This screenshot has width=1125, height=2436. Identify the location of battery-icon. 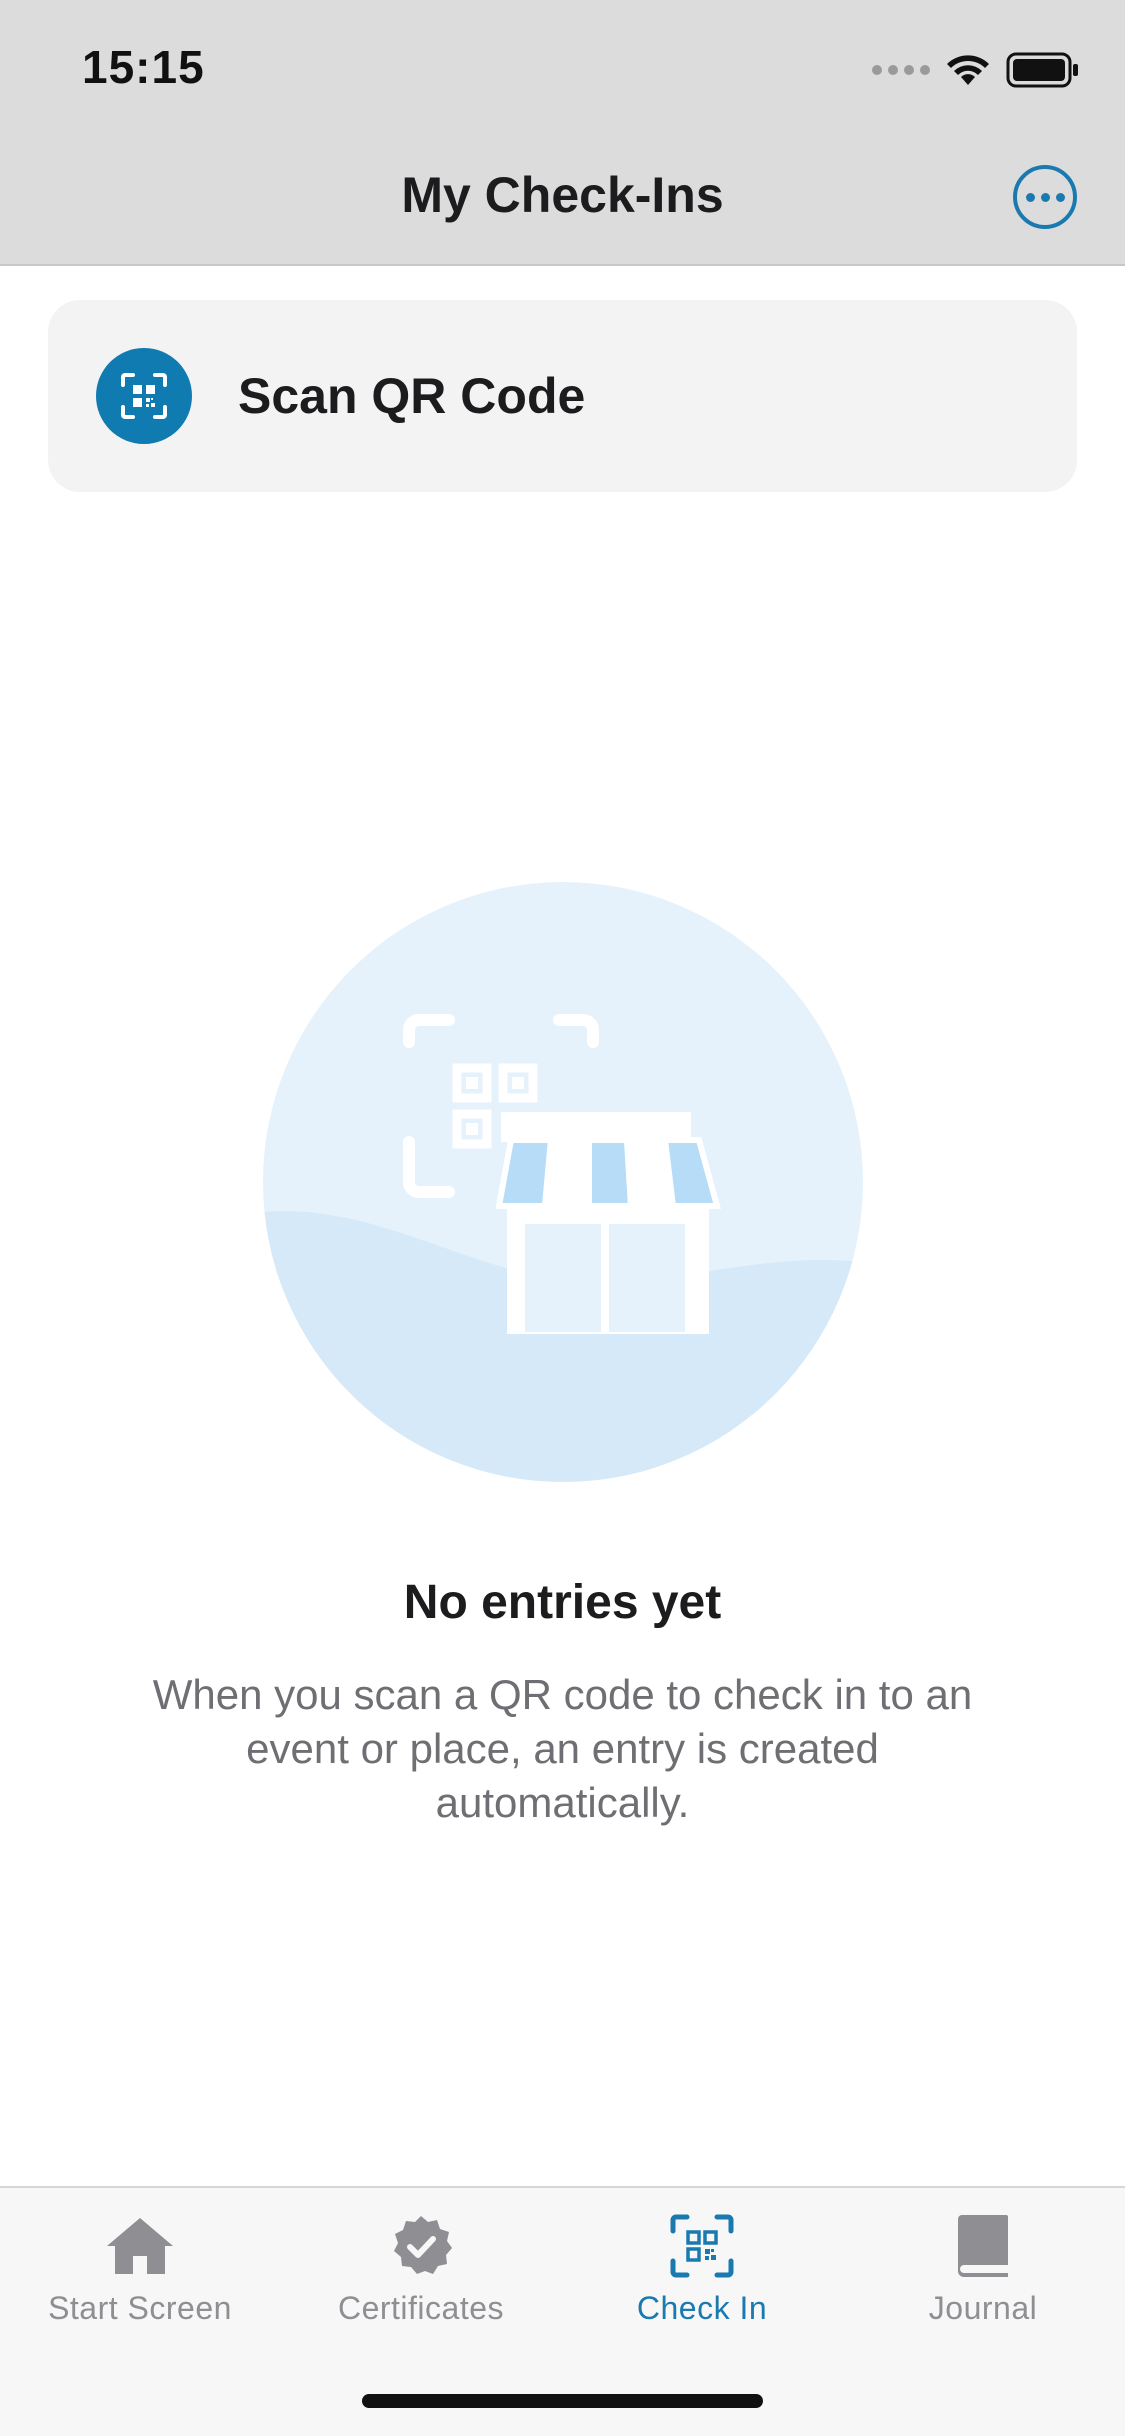
(1042, 70).